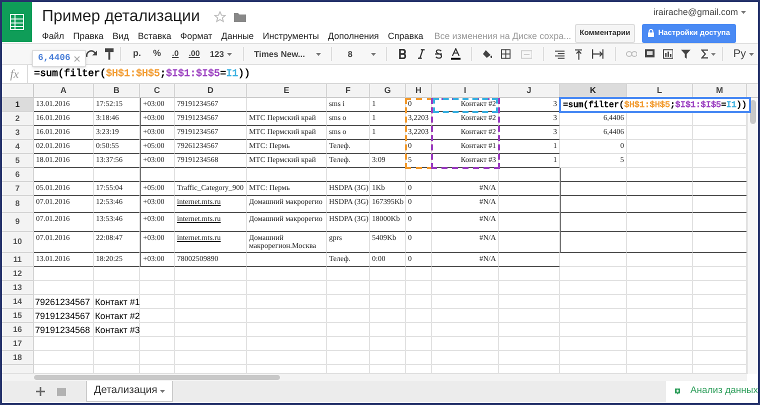 This screenshot has height=405, width=760. What do you see at coordinates (121, 17) in the screenshot?
I see `document-title: Пример детализации` at bounding box center [121, 17].